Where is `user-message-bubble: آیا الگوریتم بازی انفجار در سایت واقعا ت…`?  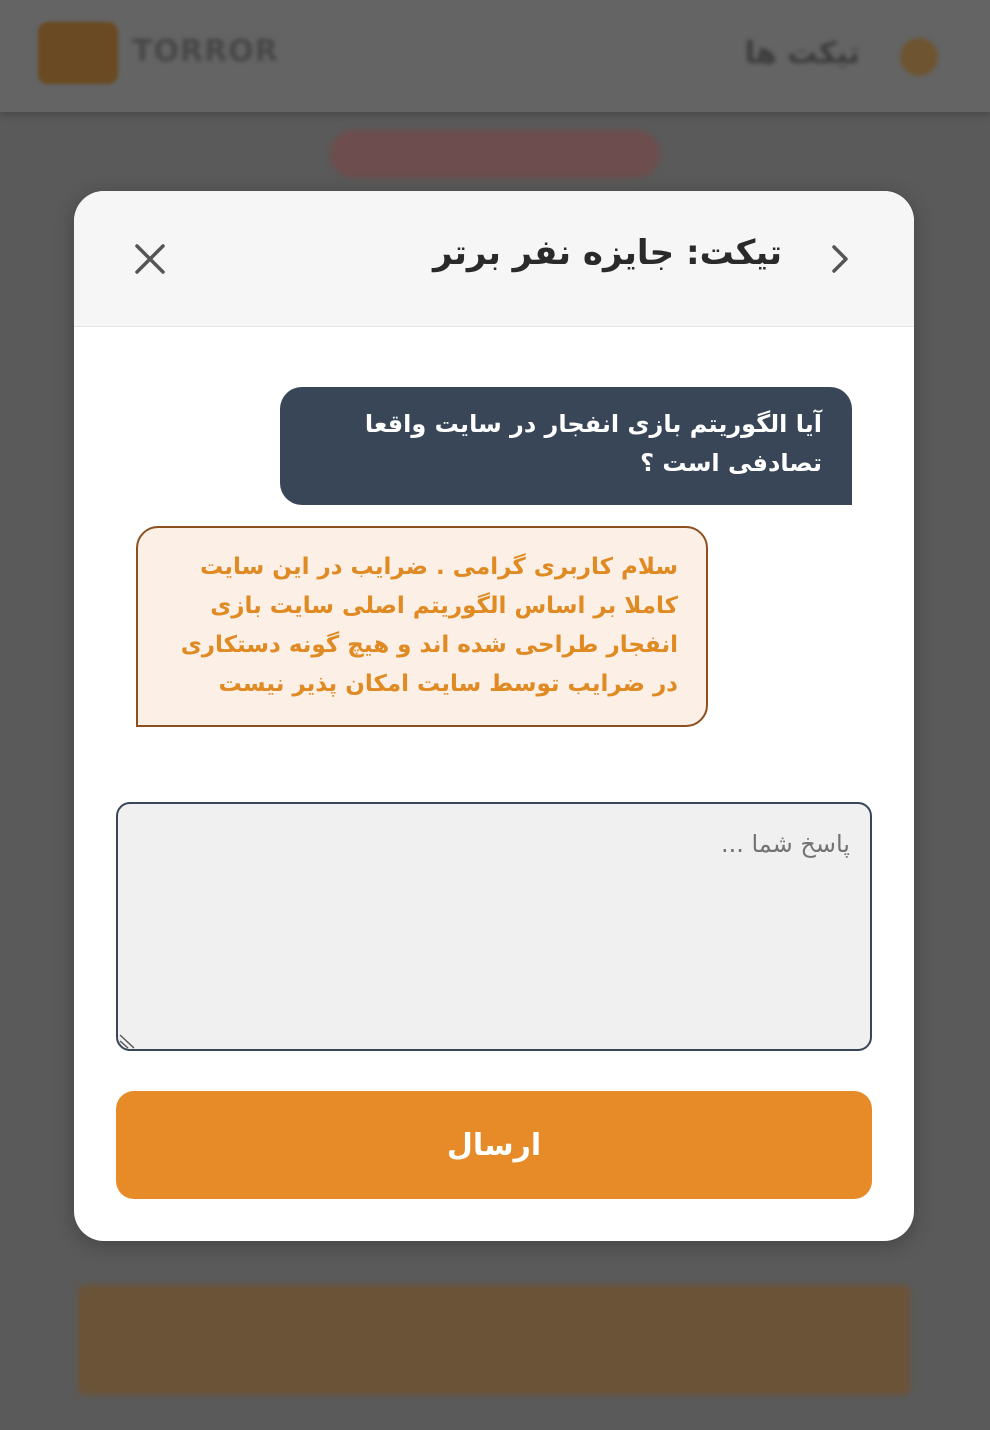
user-message-bubble: آیا الگوریتم بازی انفجار در سایت واقعا ت… is located at coordinates (566, 446).